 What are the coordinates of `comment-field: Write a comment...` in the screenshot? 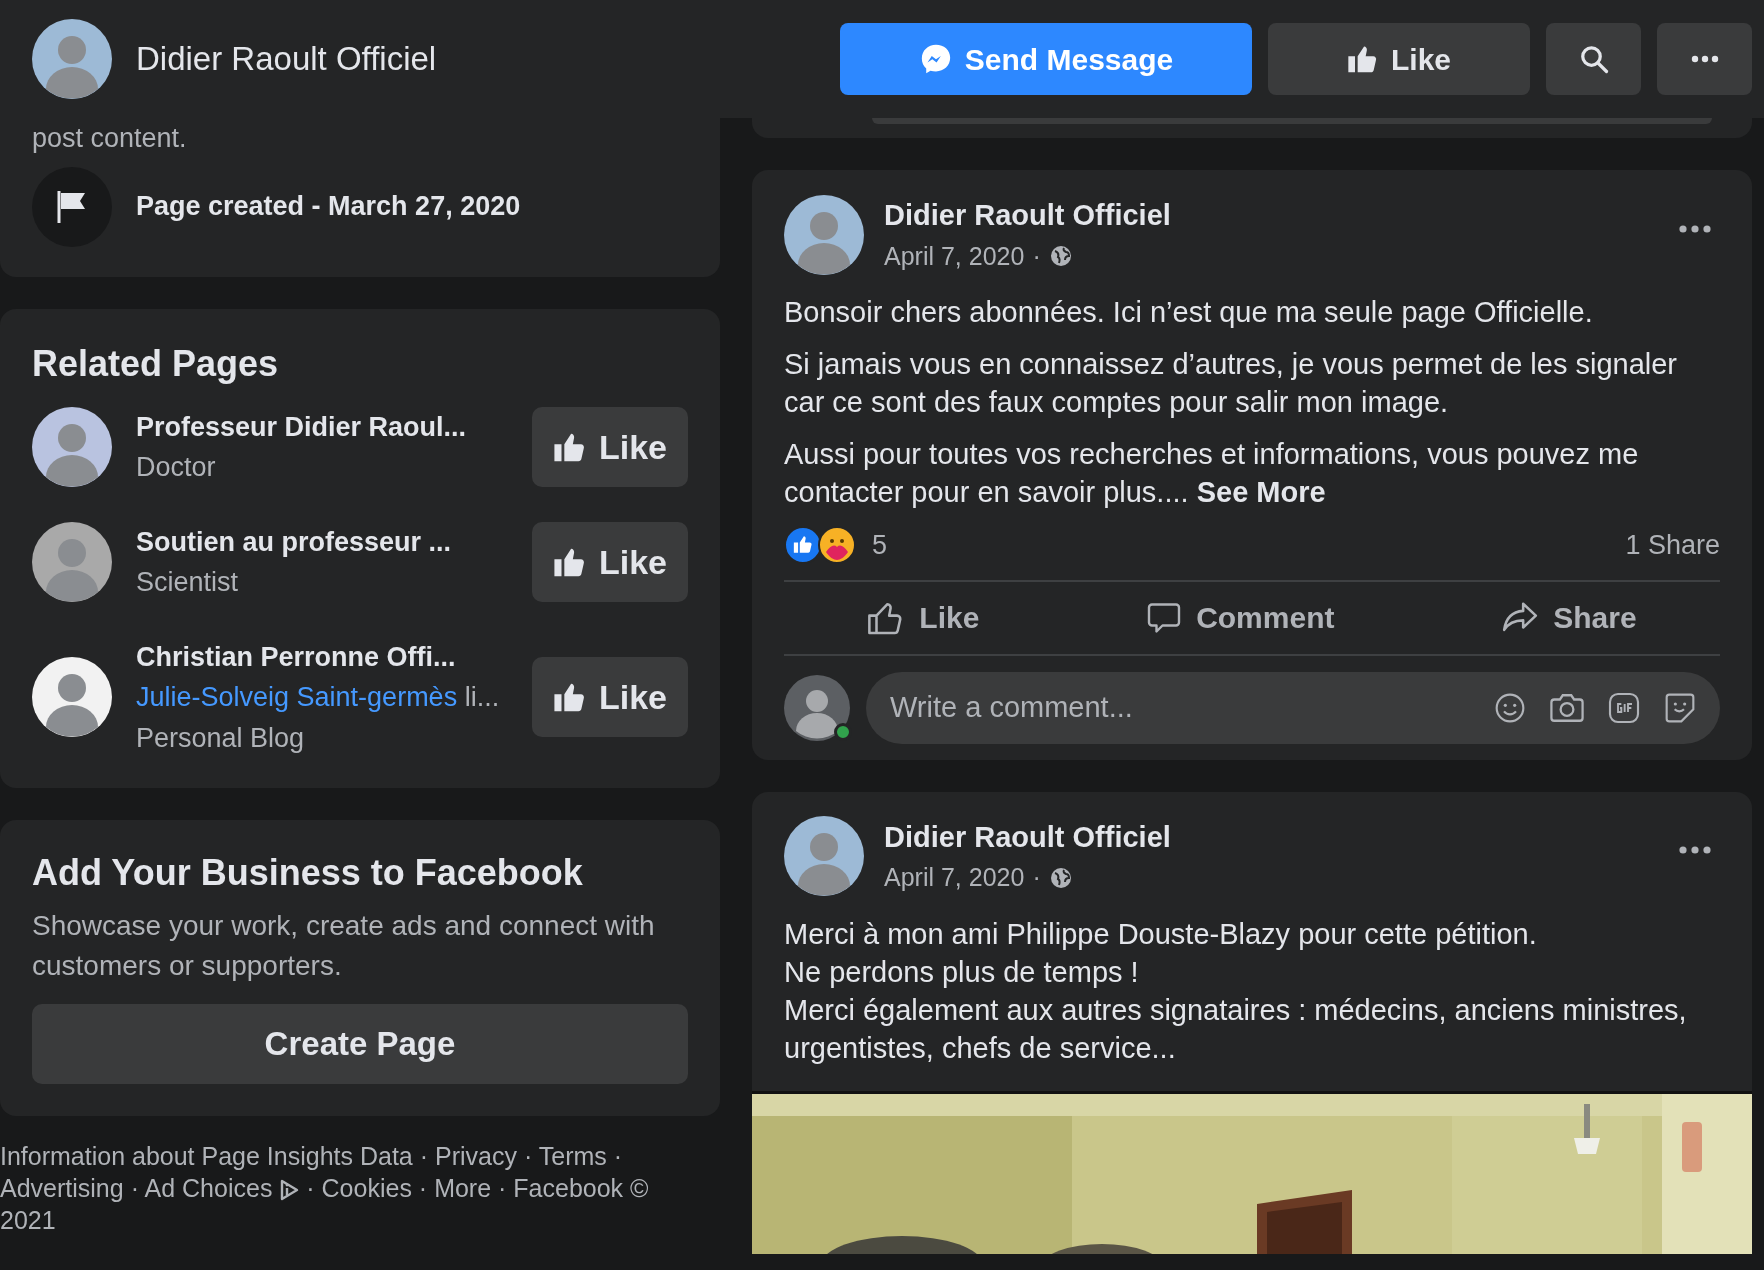 It's located at (1293, 707).